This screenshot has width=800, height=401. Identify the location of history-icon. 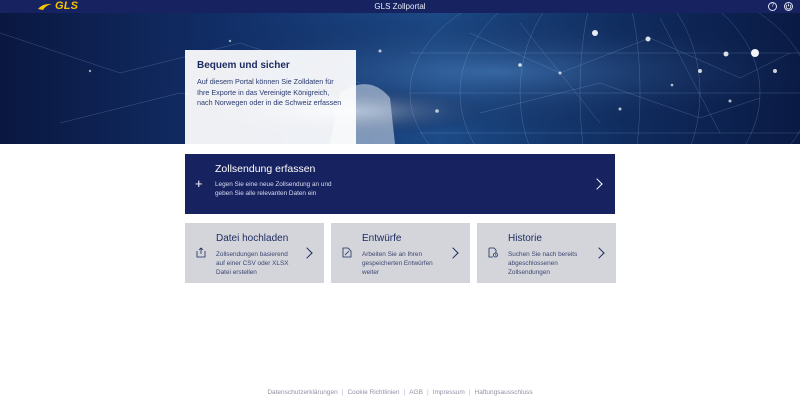
(493, 252).